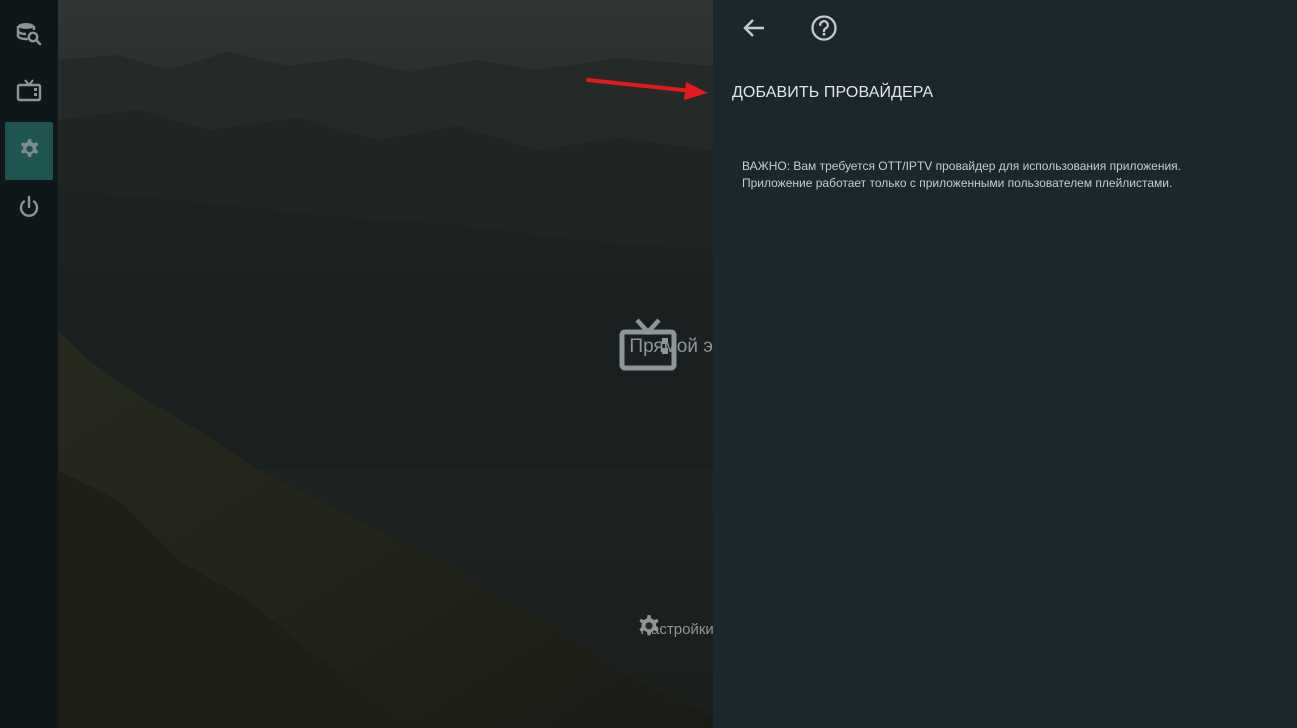 The image size is (1297, 728). I want to click on rail-item-settings, so click(29, 151).